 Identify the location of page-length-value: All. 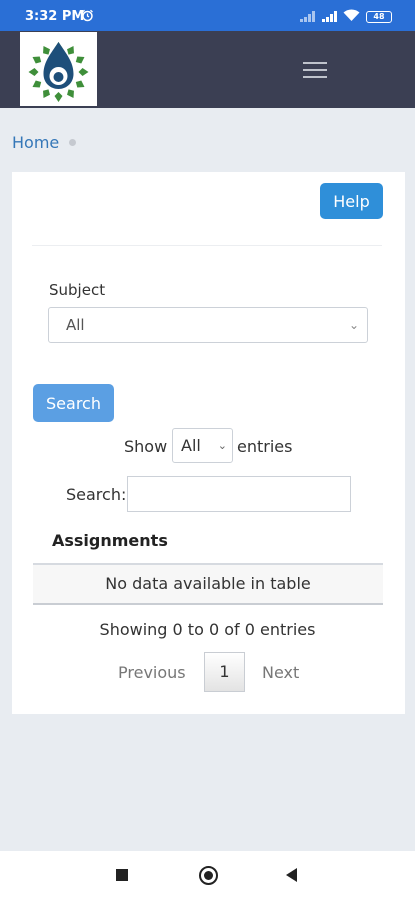
(191, 445).